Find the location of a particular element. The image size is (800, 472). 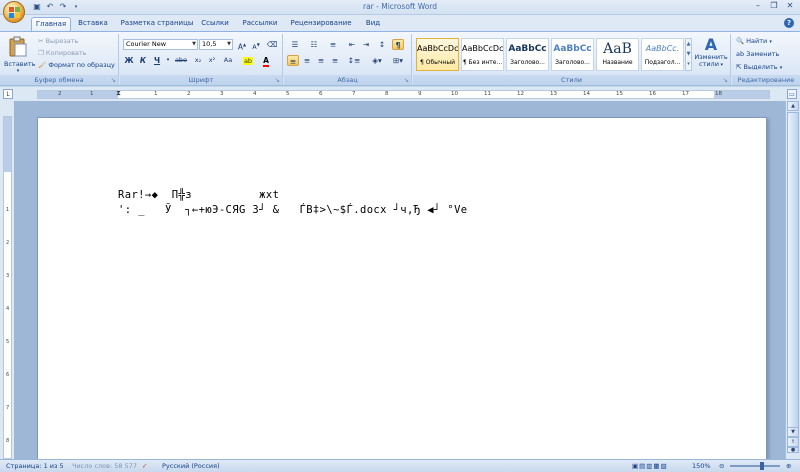

office-logo-icon is located at coordinates (14, 12).